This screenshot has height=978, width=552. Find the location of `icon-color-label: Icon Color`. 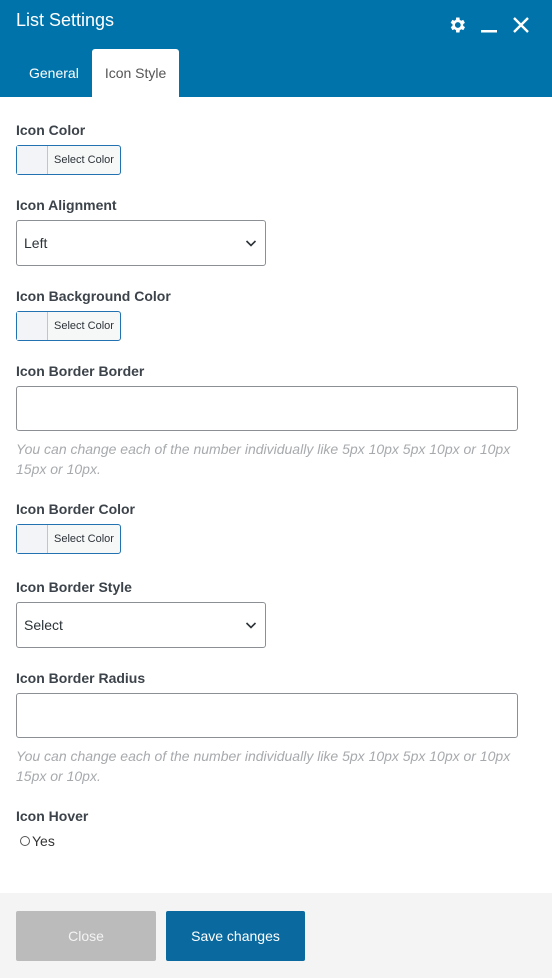

icon-color-label: Icon Color is located at coordinates (51, 130).